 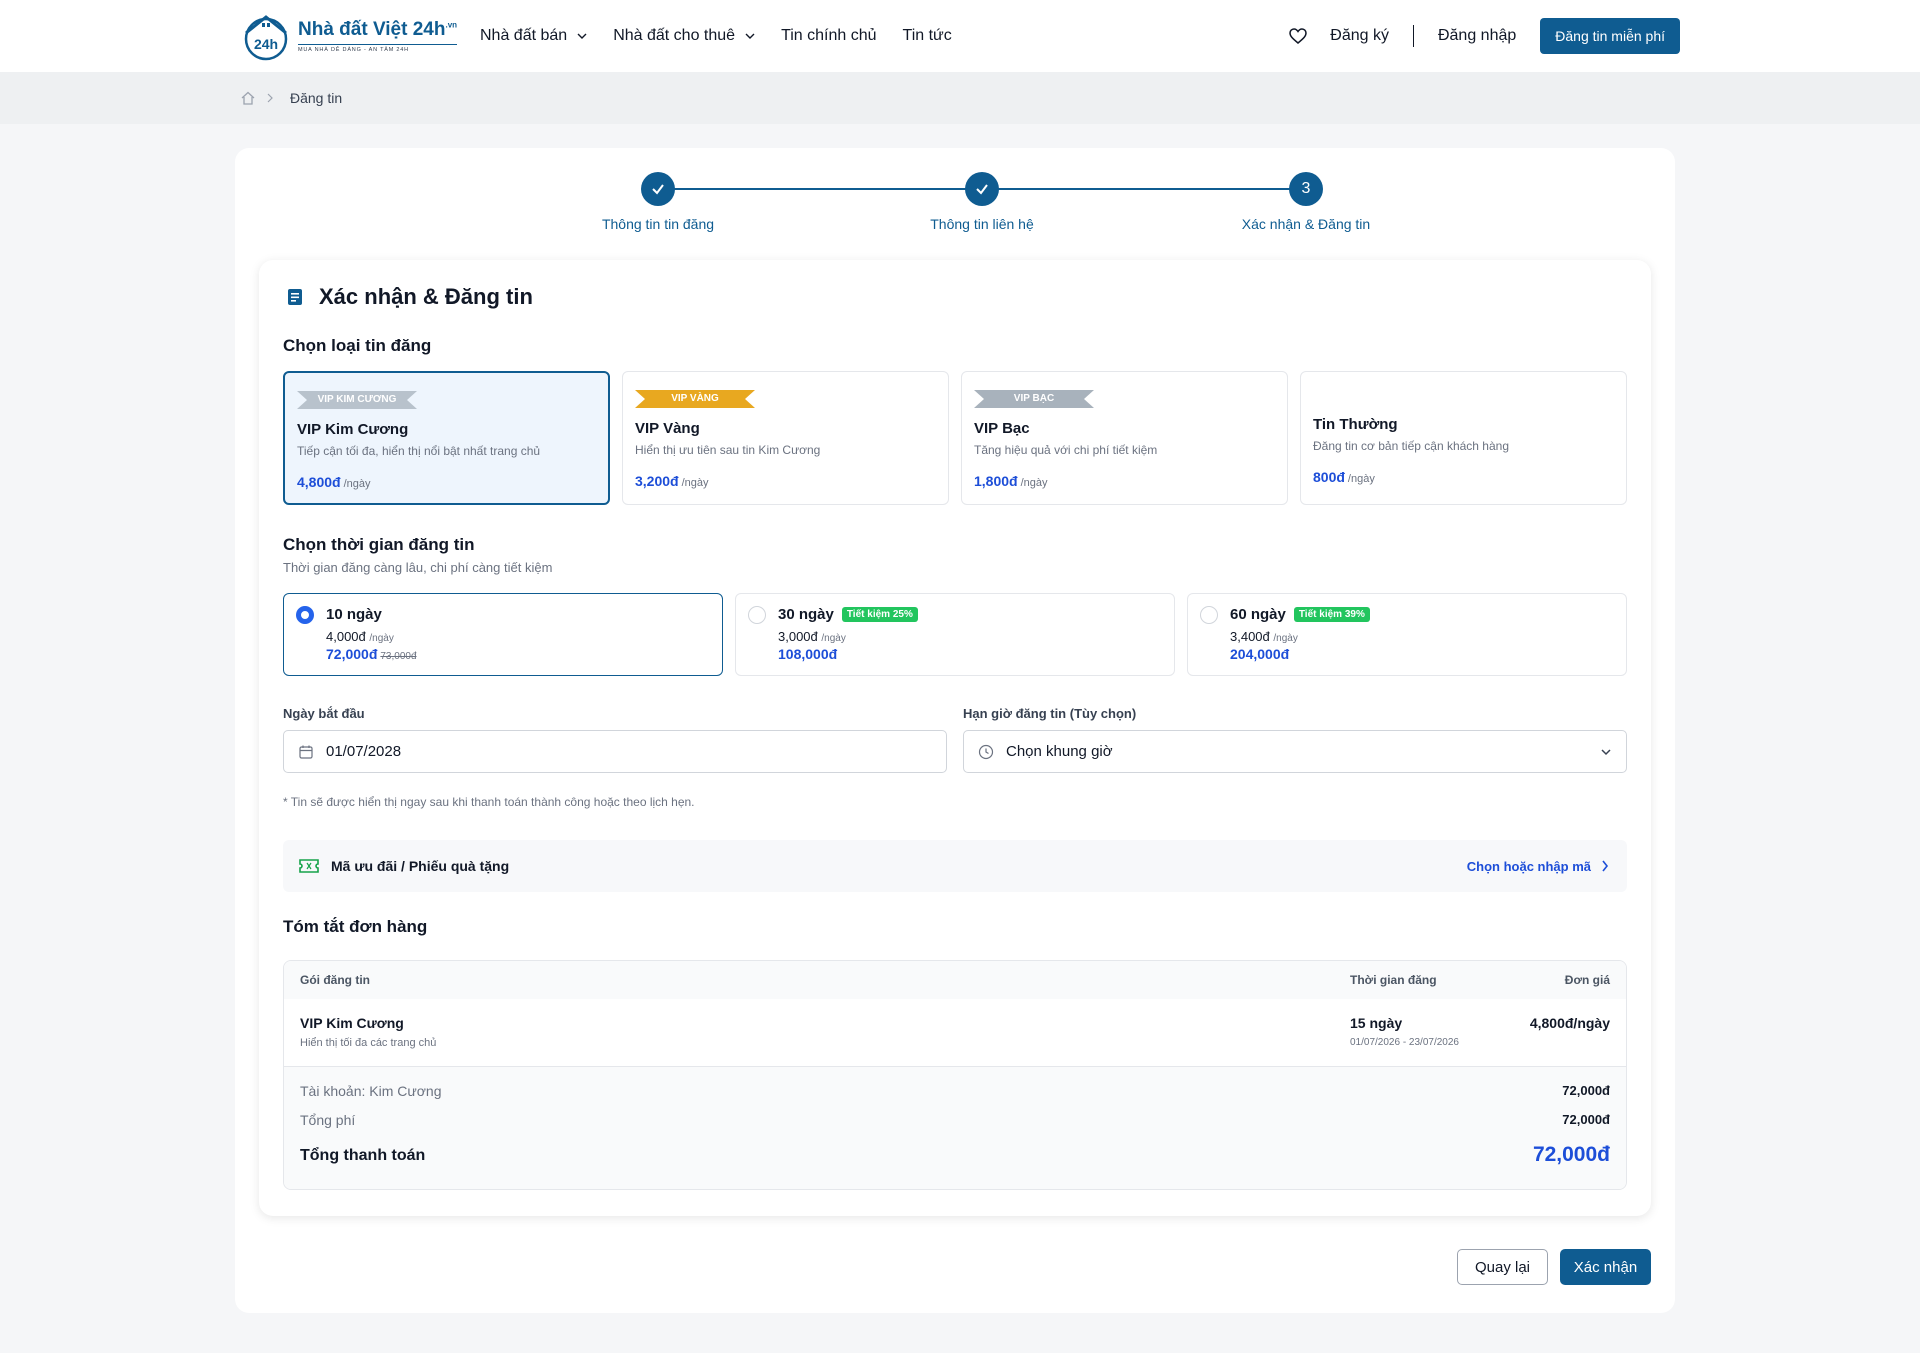 I want to click on nav-item-news: Tin tức, so click(x=927, y=36).